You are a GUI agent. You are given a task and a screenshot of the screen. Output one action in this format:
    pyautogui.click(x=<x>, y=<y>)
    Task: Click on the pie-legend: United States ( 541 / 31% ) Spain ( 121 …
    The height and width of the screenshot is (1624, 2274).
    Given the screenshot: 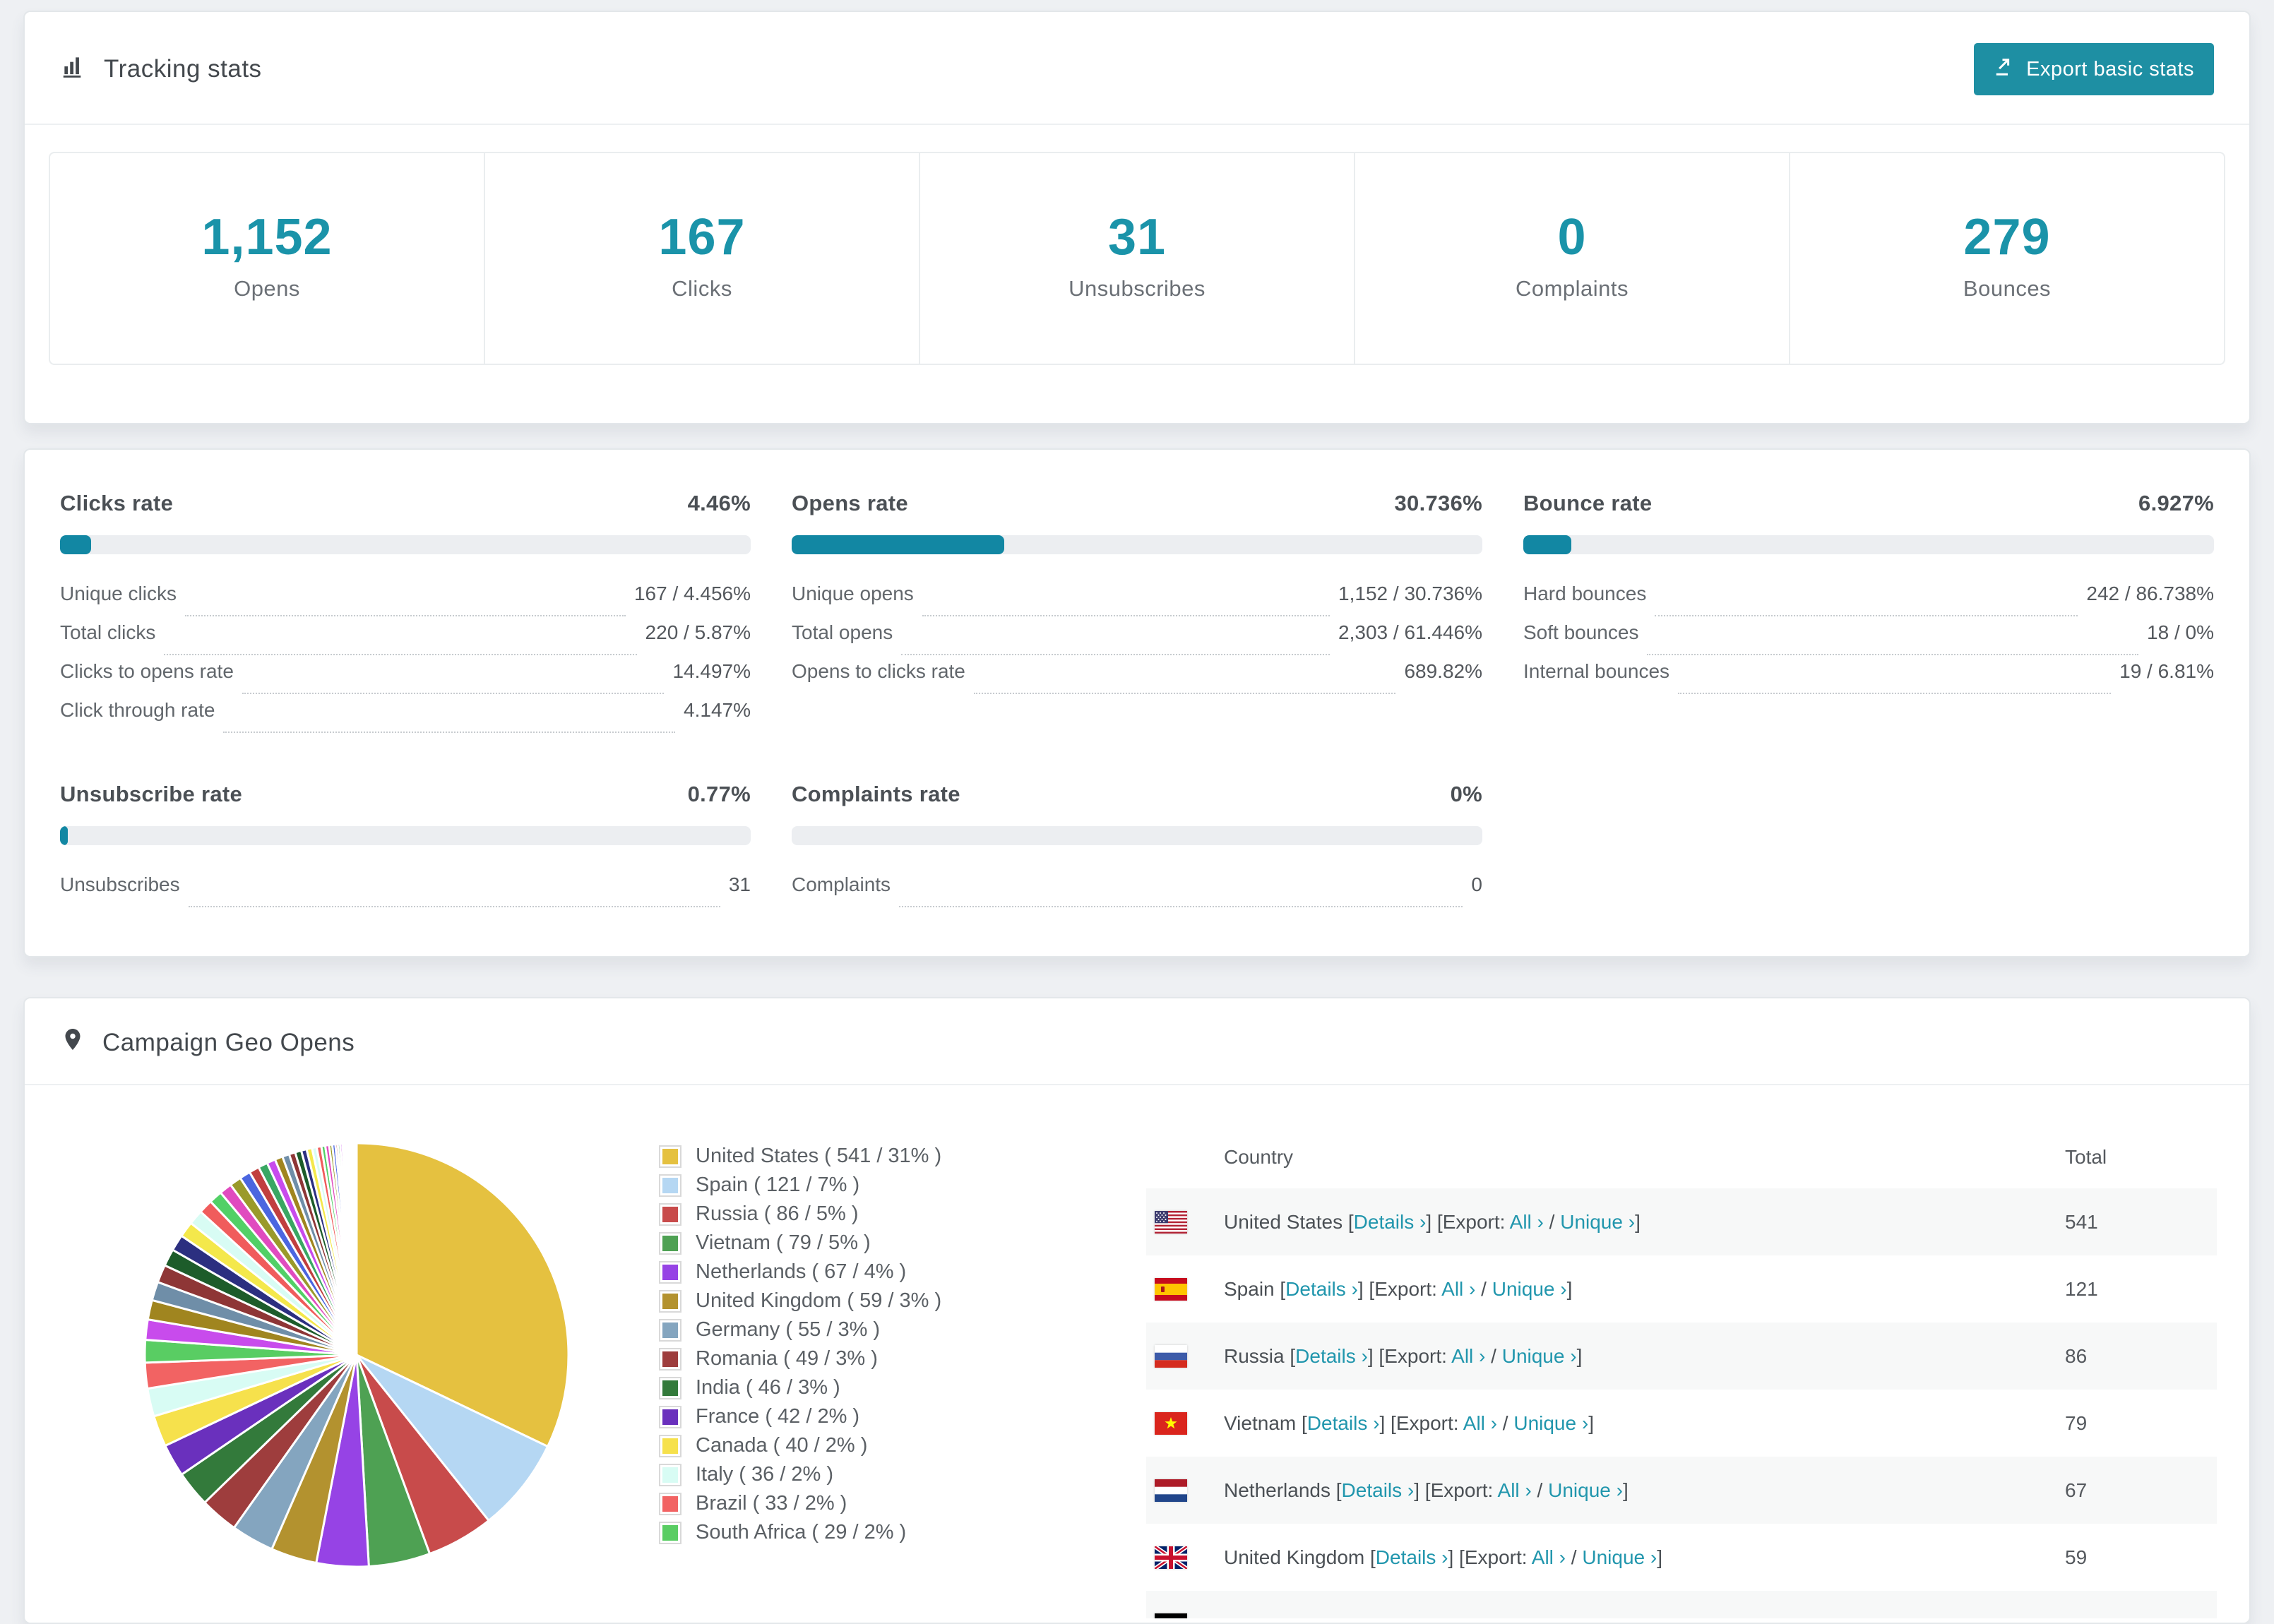 What is the action you would take?
    pyautogui.click(x=892, y=1344)
    